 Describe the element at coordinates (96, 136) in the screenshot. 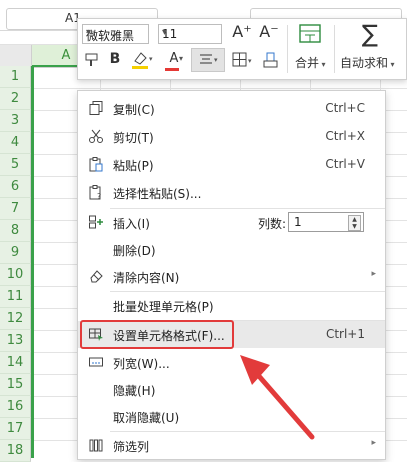

I see `scissors-icon` at that location.